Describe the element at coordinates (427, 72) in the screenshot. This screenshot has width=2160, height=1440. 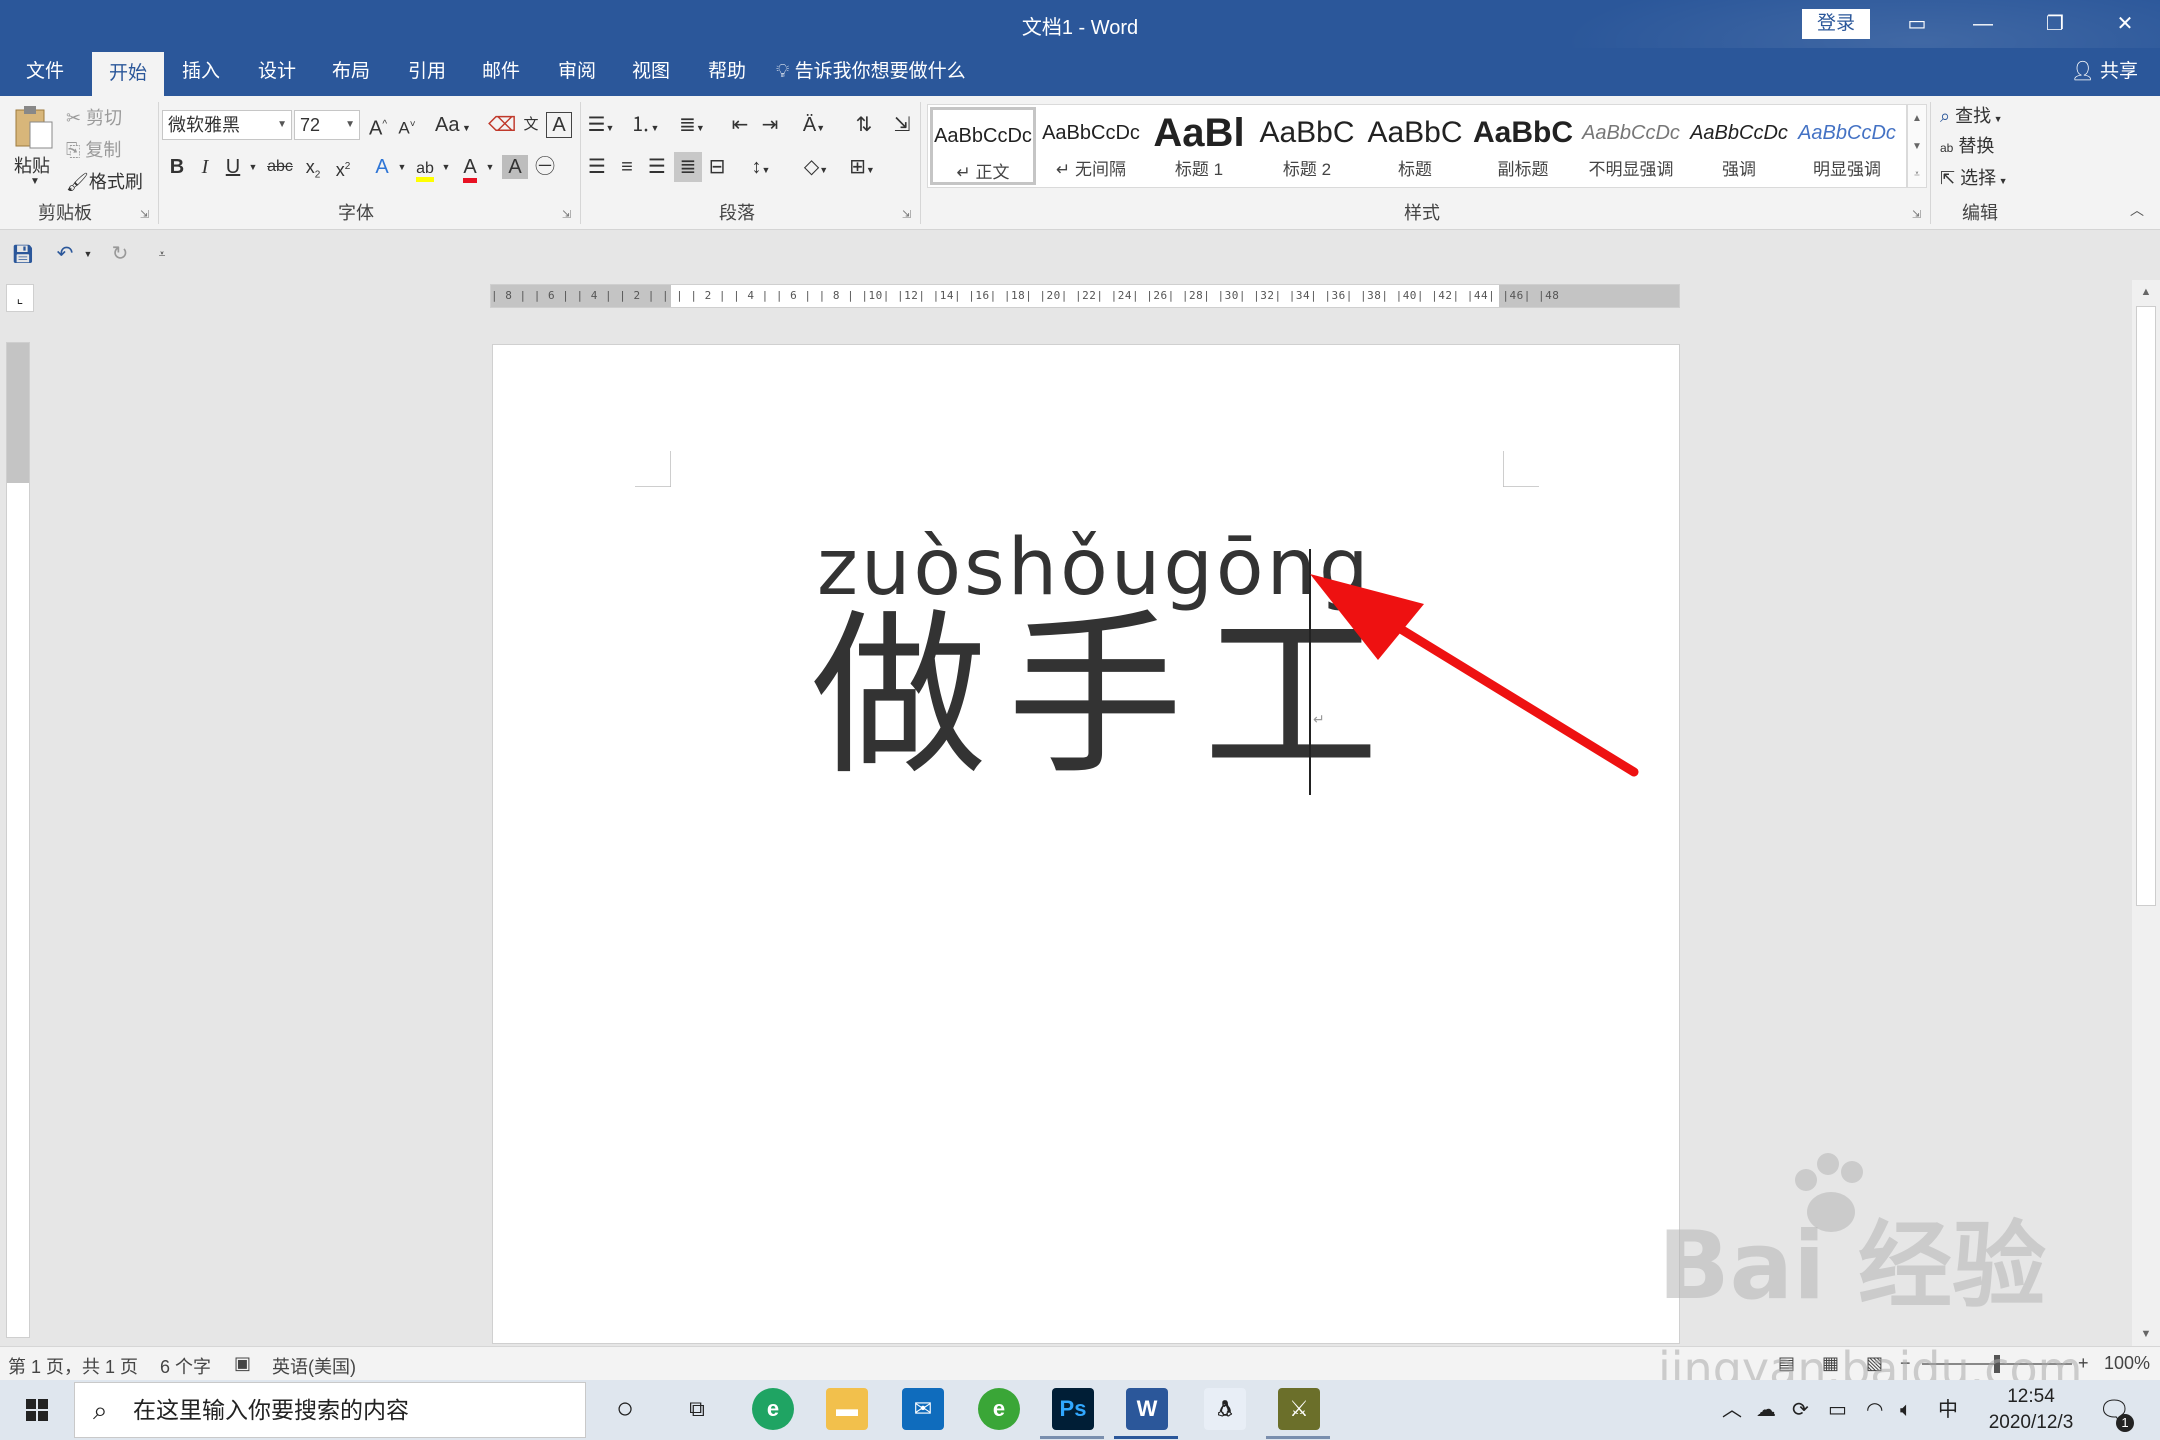
I see `tab-references: 引用` at that location.